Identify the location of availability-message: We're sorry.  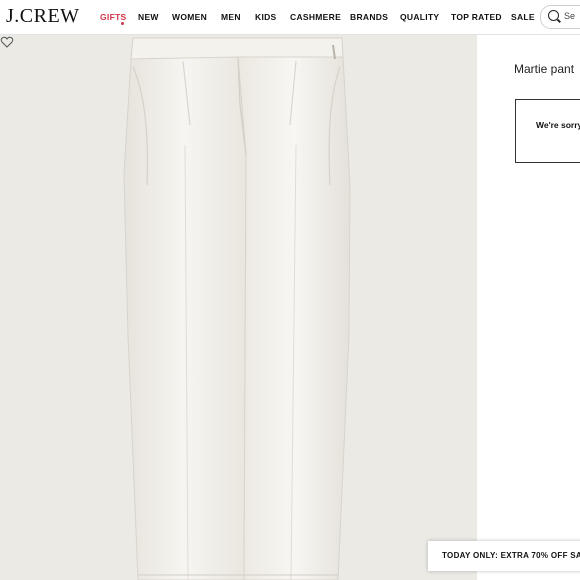
(558, 125).